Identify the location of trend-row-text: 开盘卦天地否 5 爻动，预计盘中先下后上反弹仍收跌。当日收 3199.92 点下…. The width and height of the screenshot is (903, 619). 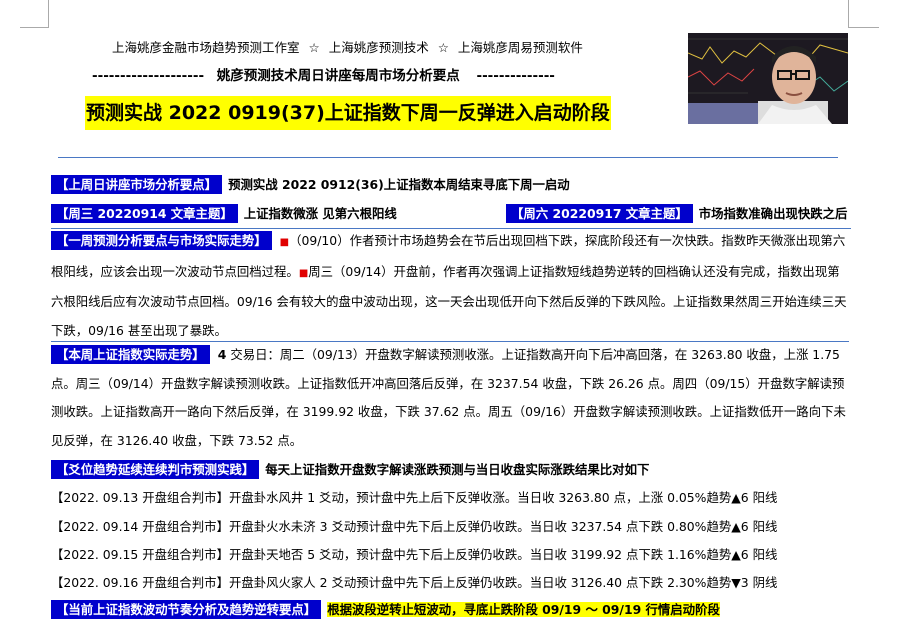
(503, 554).